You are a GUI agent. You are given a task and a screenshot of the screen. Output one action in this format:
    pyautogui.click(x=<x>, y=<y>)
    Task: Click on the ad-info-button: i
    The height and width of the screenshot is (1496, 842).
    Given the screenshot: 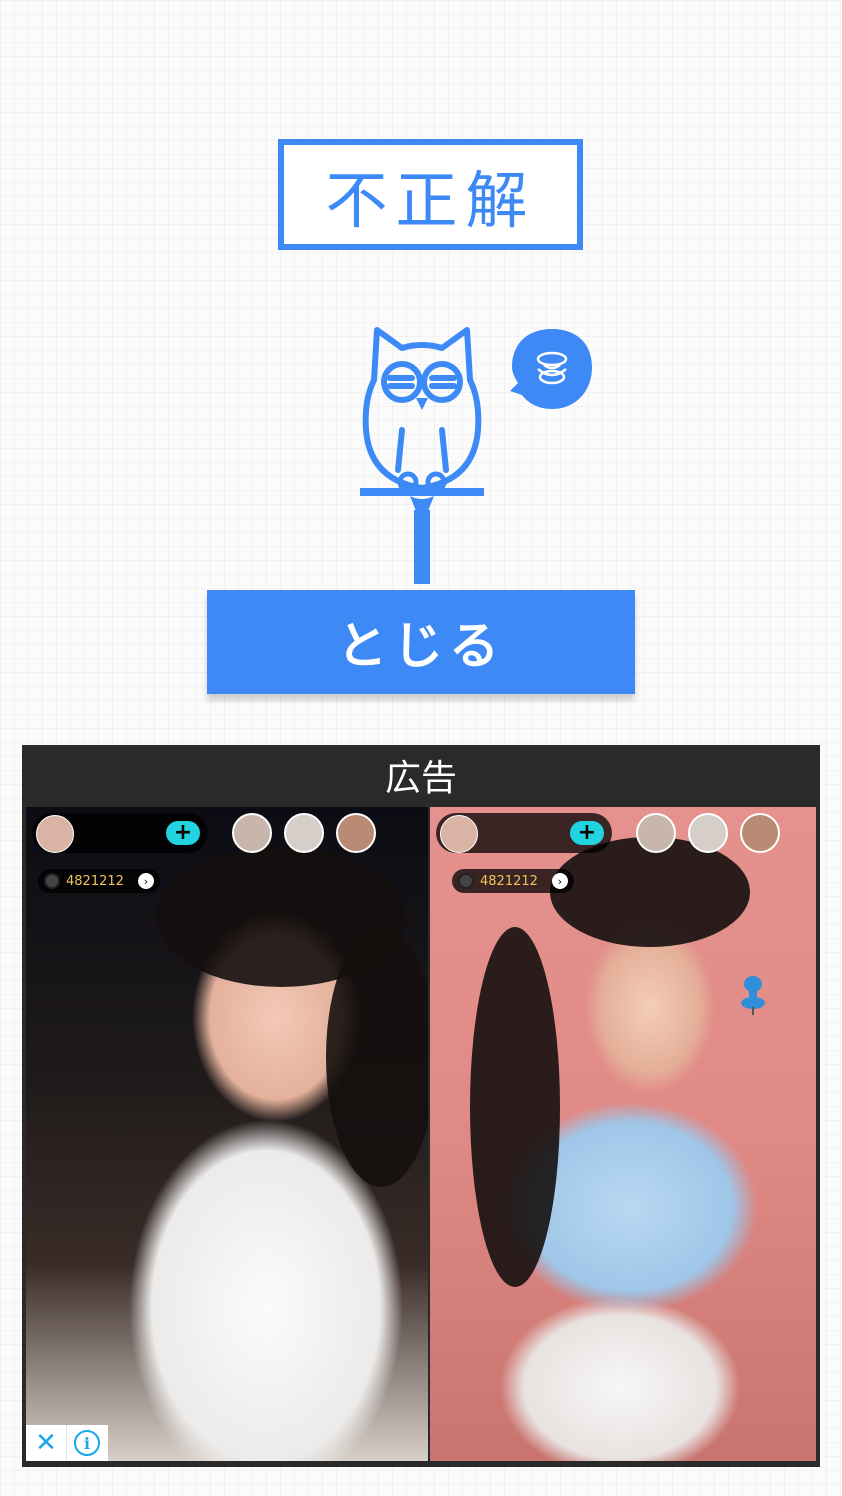 What is the action you would take?
    pyautogui.click(x=87, y=1443)
    